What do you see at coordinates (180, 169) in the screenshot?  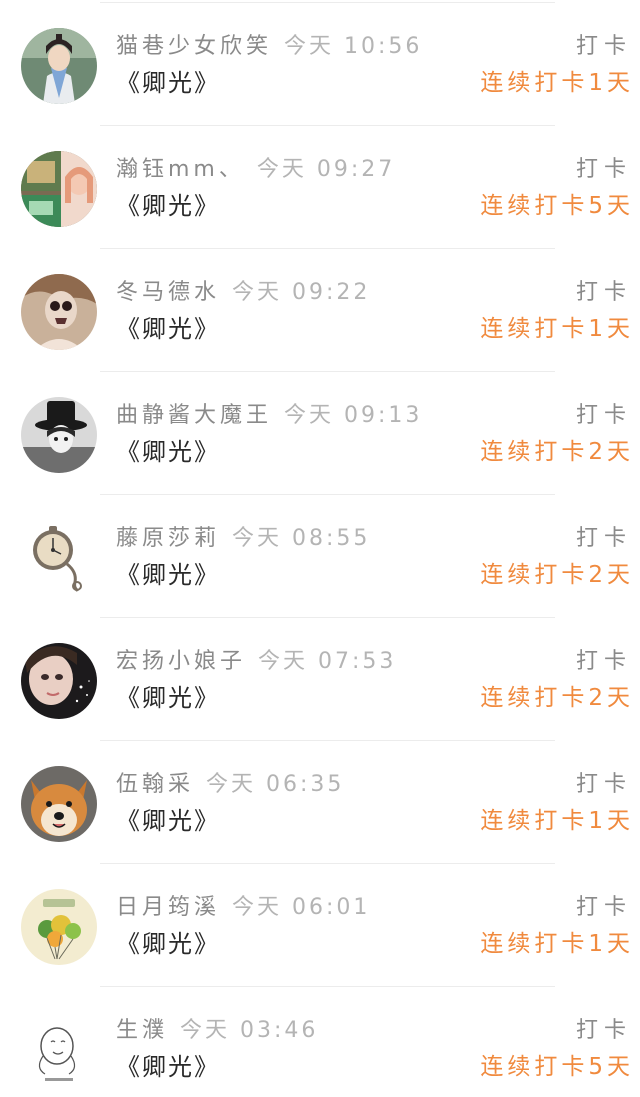 I see `user-name: 瀚钰mm、` at bounding box center [180, 169].